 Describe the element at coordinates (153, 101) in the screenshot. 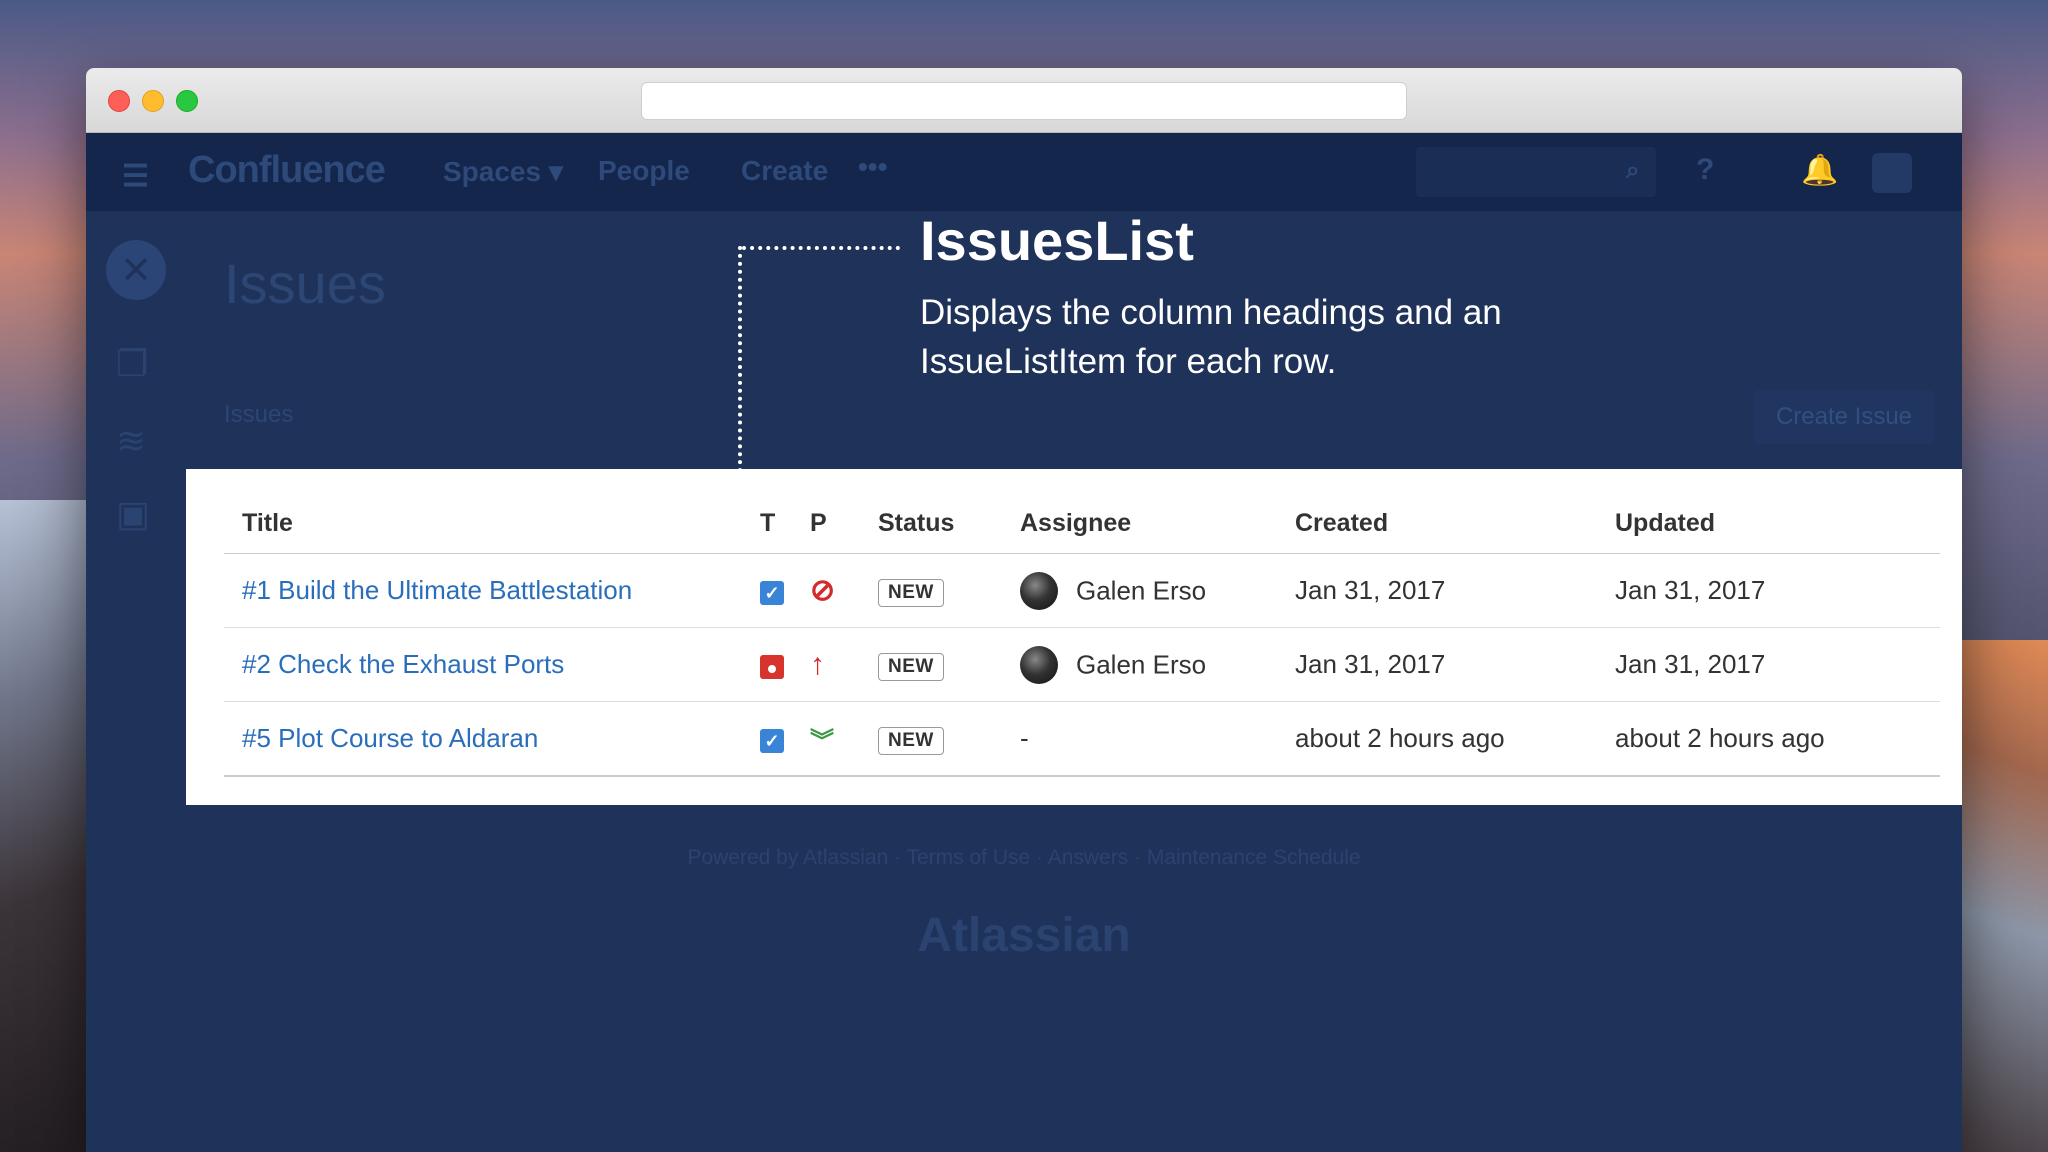

I see `minimize-window-button` at that location.